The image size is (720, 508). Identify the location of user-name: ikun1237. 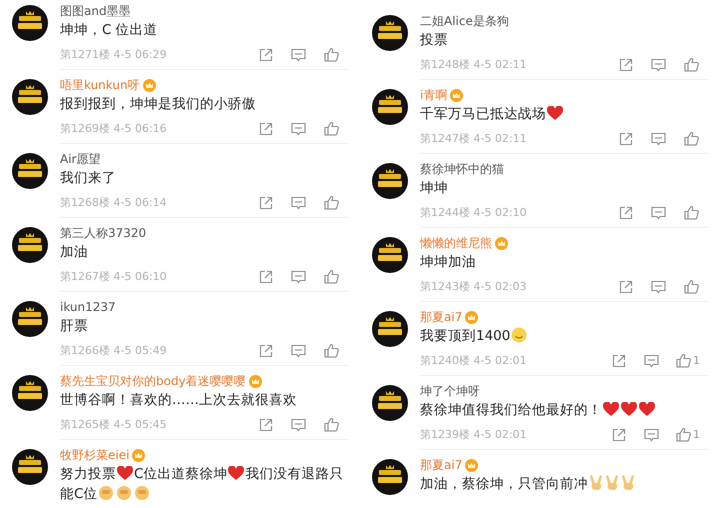
(88, 307).